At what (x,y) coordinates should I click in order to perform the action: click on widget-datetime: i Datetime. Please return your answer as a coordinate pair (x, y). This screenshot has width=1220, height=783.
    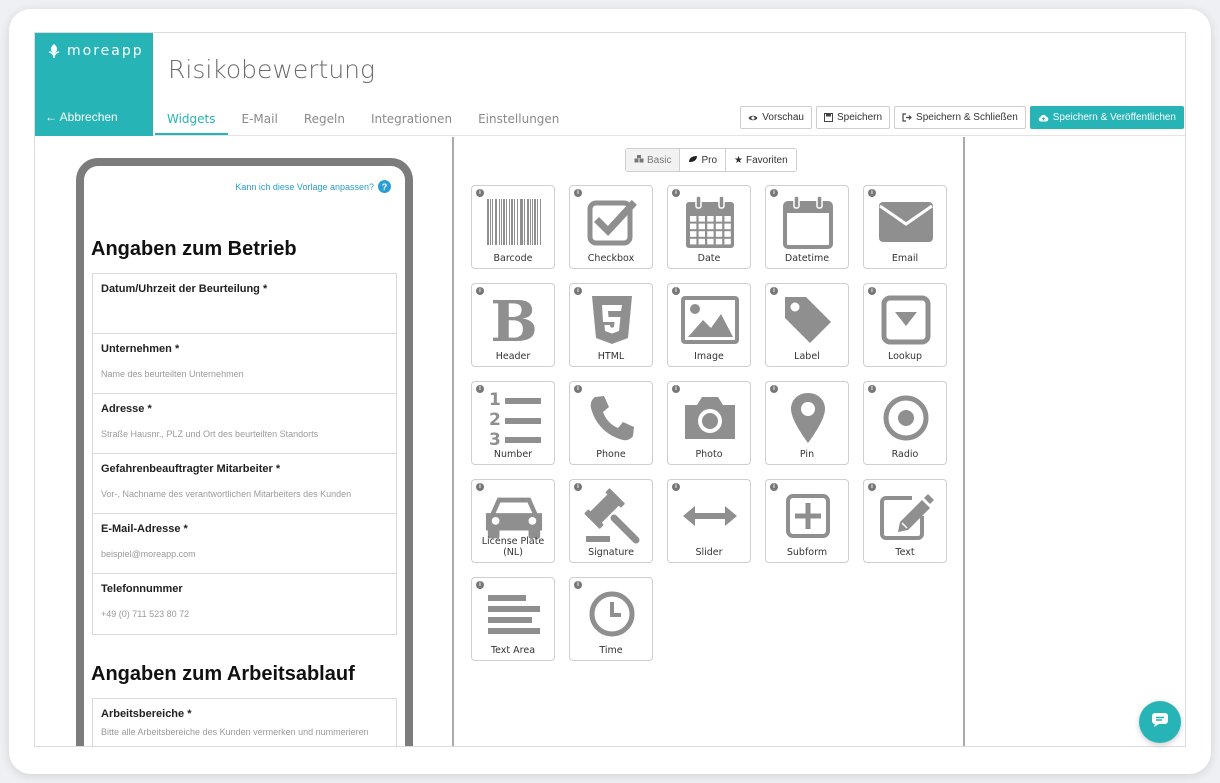
    Looking at the image, I should click on (807, 227).